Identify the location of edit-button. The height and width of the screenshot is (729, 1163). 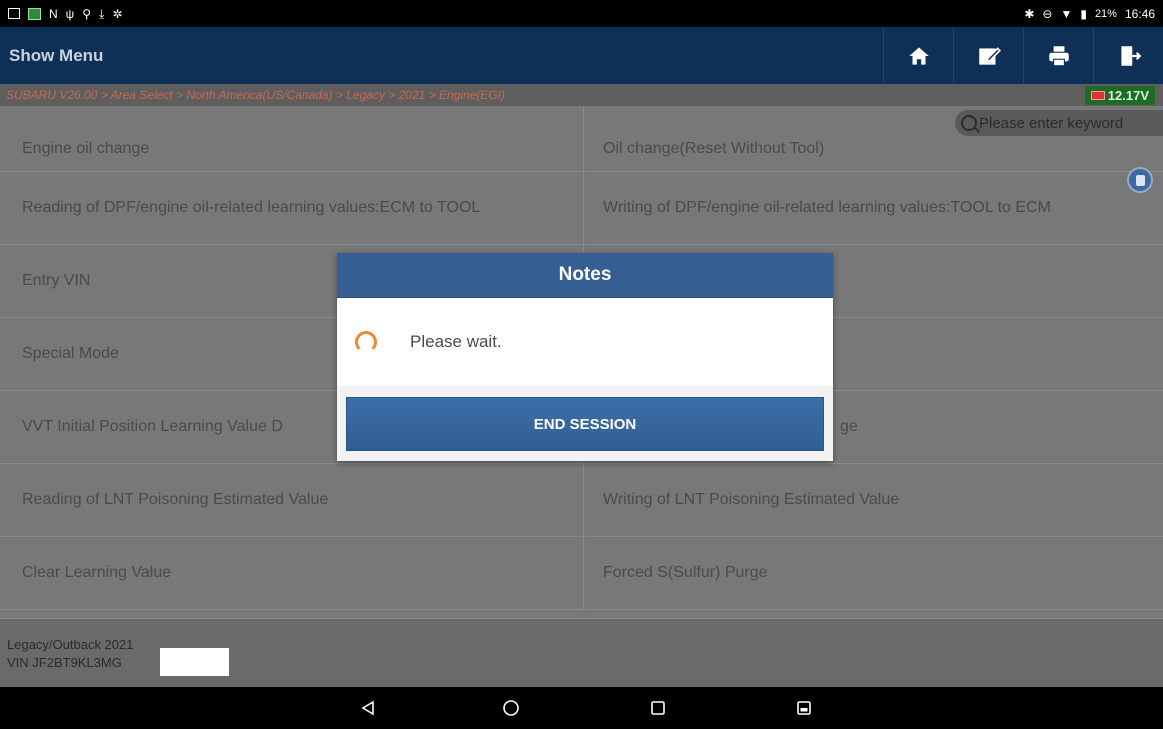
(988, 55).